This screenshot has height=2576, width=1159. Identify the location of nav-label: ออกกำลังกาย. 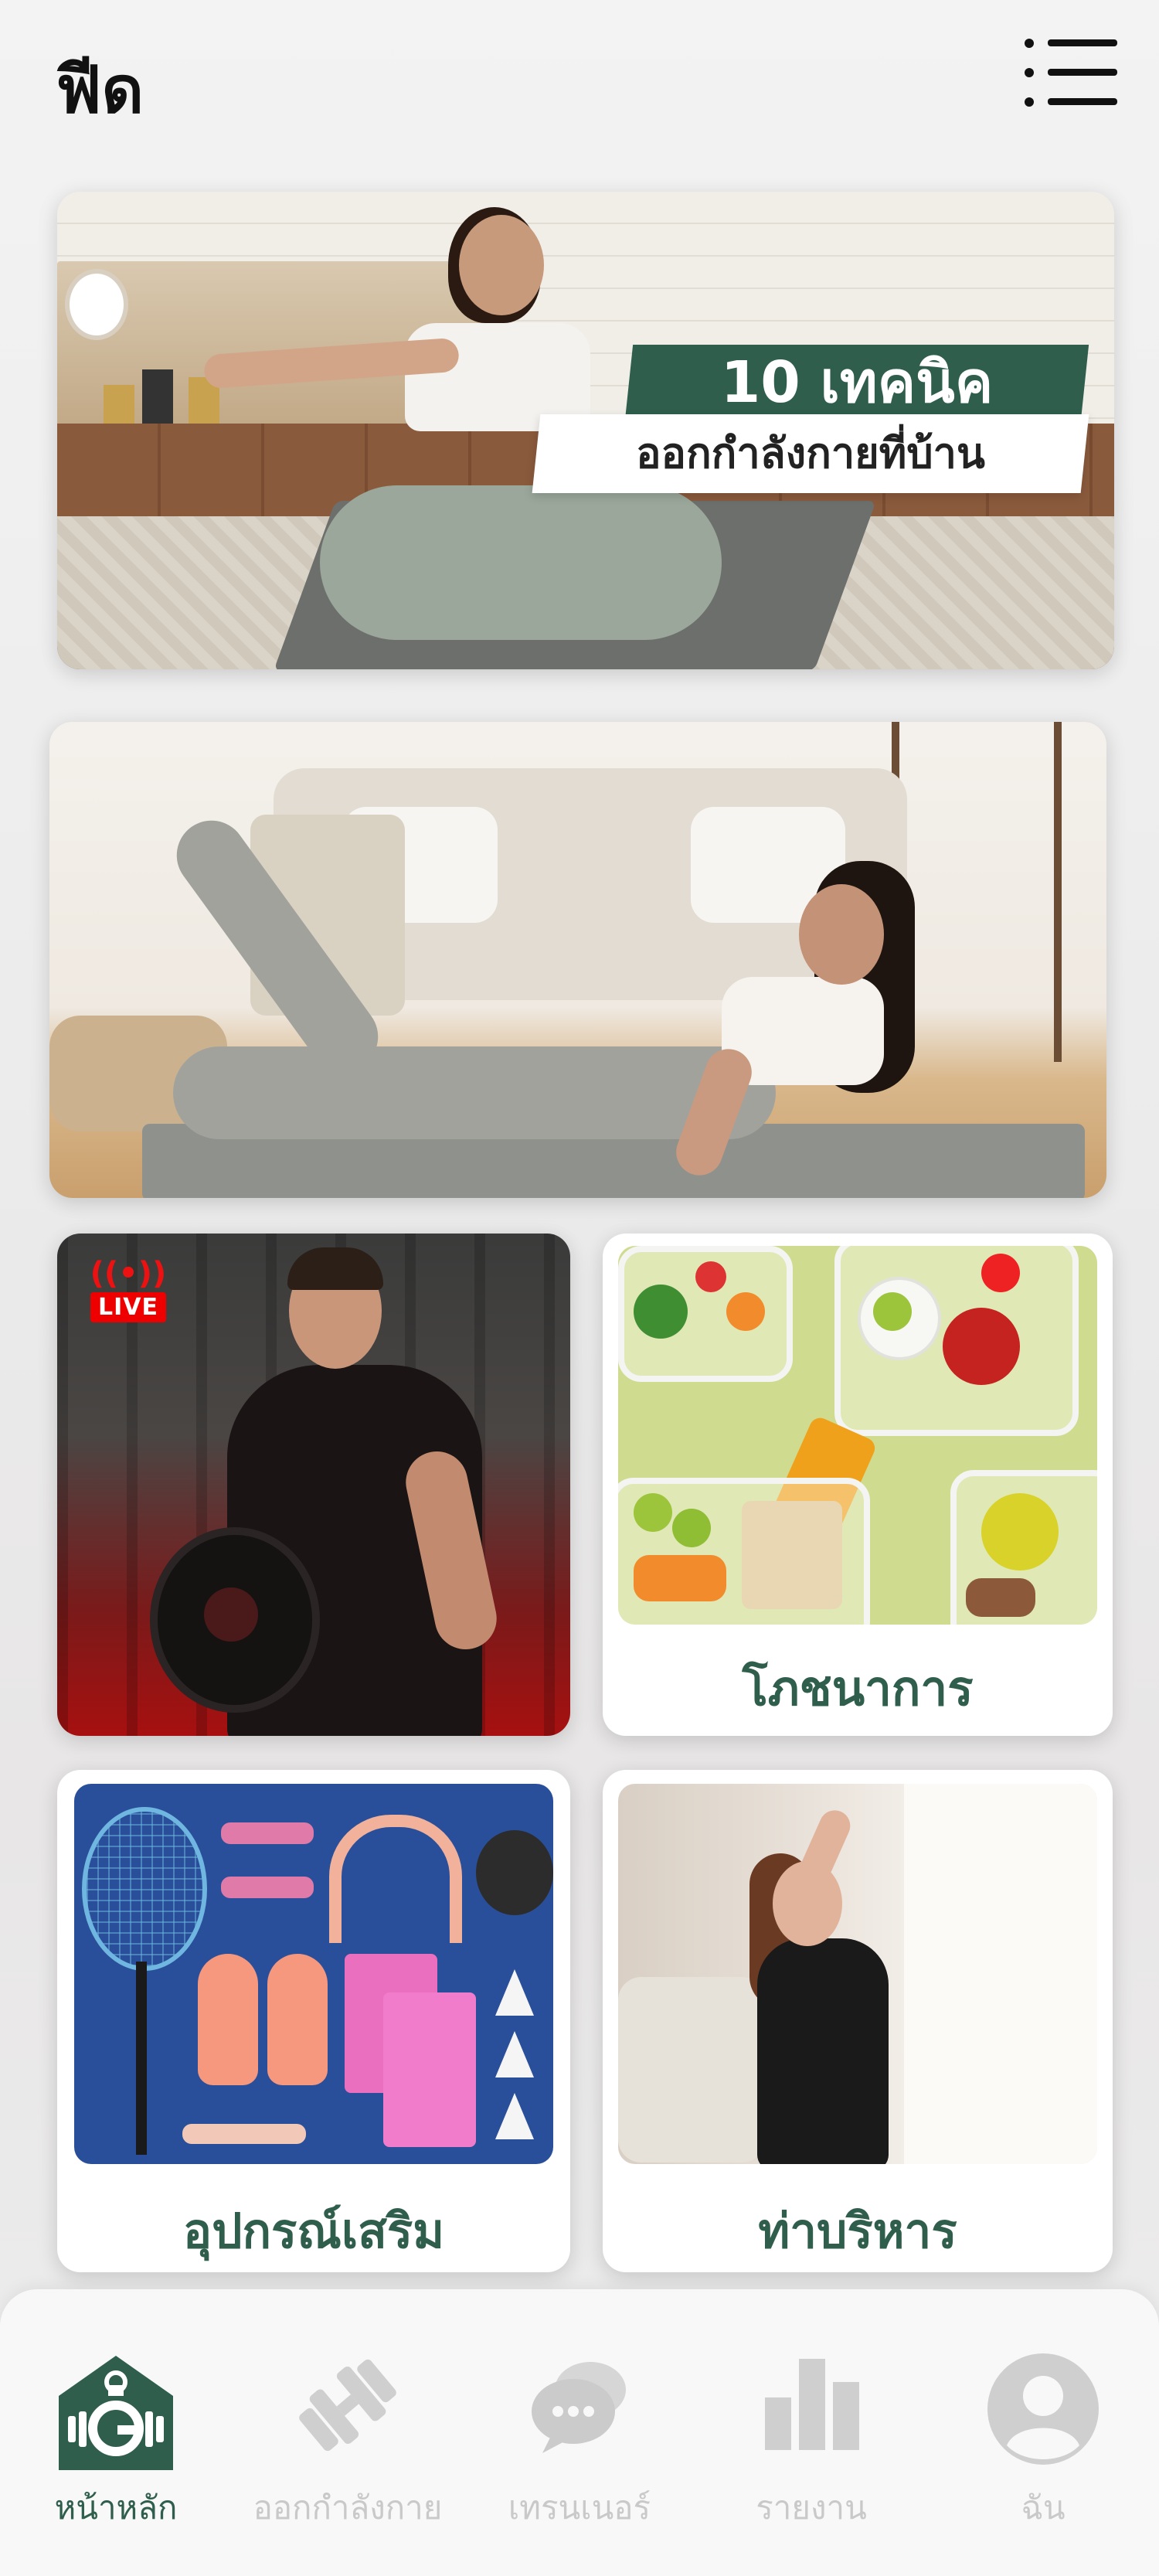
(348, 2508).